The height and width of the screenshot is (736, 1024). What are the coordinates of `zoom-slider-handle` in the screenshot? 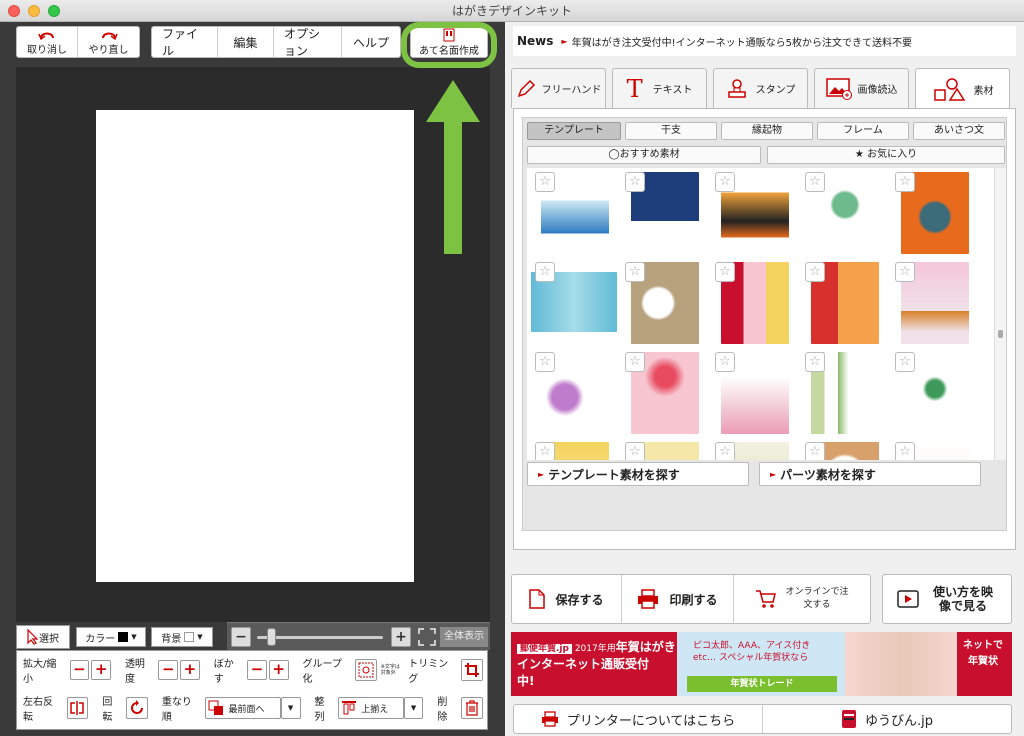 It's located at (271, 637).